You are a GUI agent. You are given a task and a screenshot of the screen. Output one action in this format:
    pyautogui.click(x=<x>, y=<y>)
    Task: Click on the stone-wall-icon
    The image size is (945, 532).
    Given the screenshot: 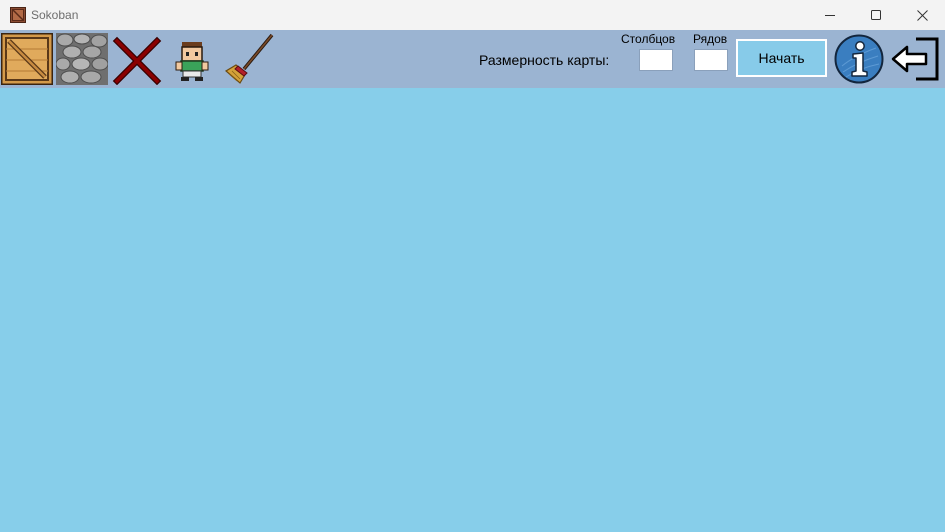 What is the action you would take?
    pyautogui.click(x=82, y=59)
    